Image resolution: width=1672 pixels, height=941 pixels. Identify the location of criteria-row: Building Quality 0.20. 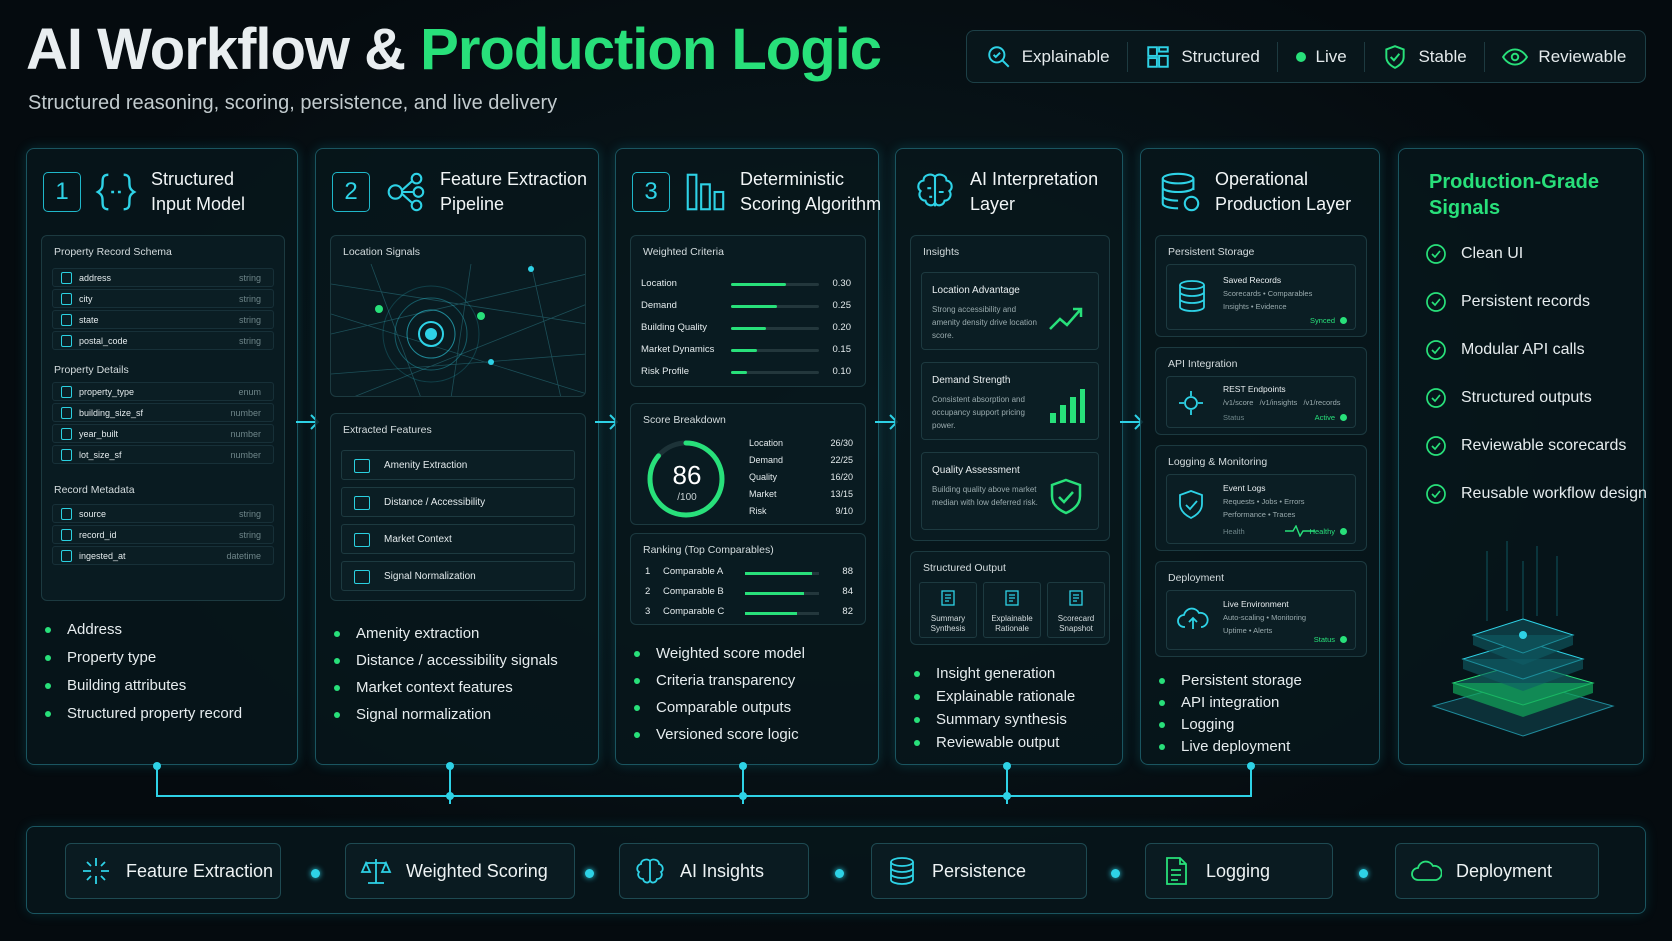
(746, 327).